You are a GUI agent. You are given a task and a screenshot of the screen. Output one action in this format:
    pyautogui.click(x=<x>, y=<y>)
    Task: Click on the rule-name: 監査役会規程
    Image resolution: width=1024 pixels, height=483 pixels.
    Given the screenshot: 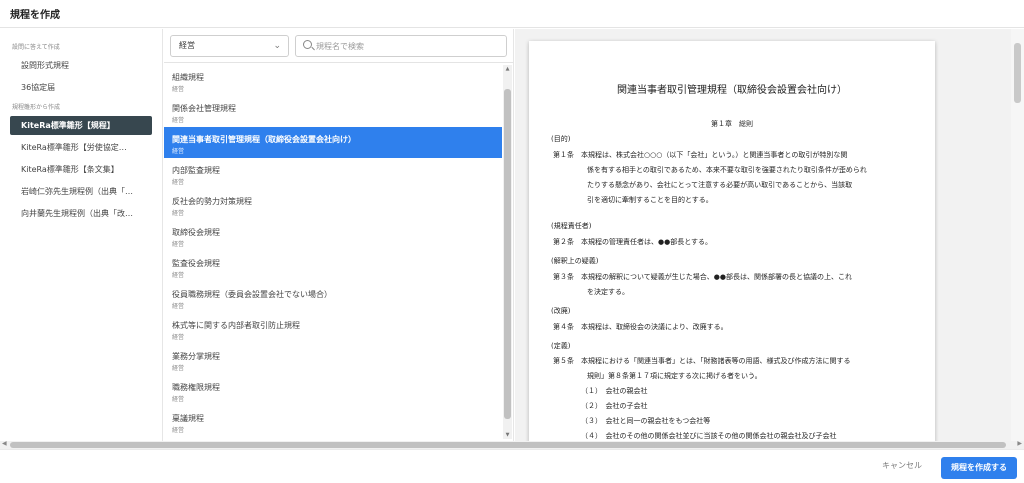 What is the action you would take?
    pyautogui.click(x=196, y=263)
    